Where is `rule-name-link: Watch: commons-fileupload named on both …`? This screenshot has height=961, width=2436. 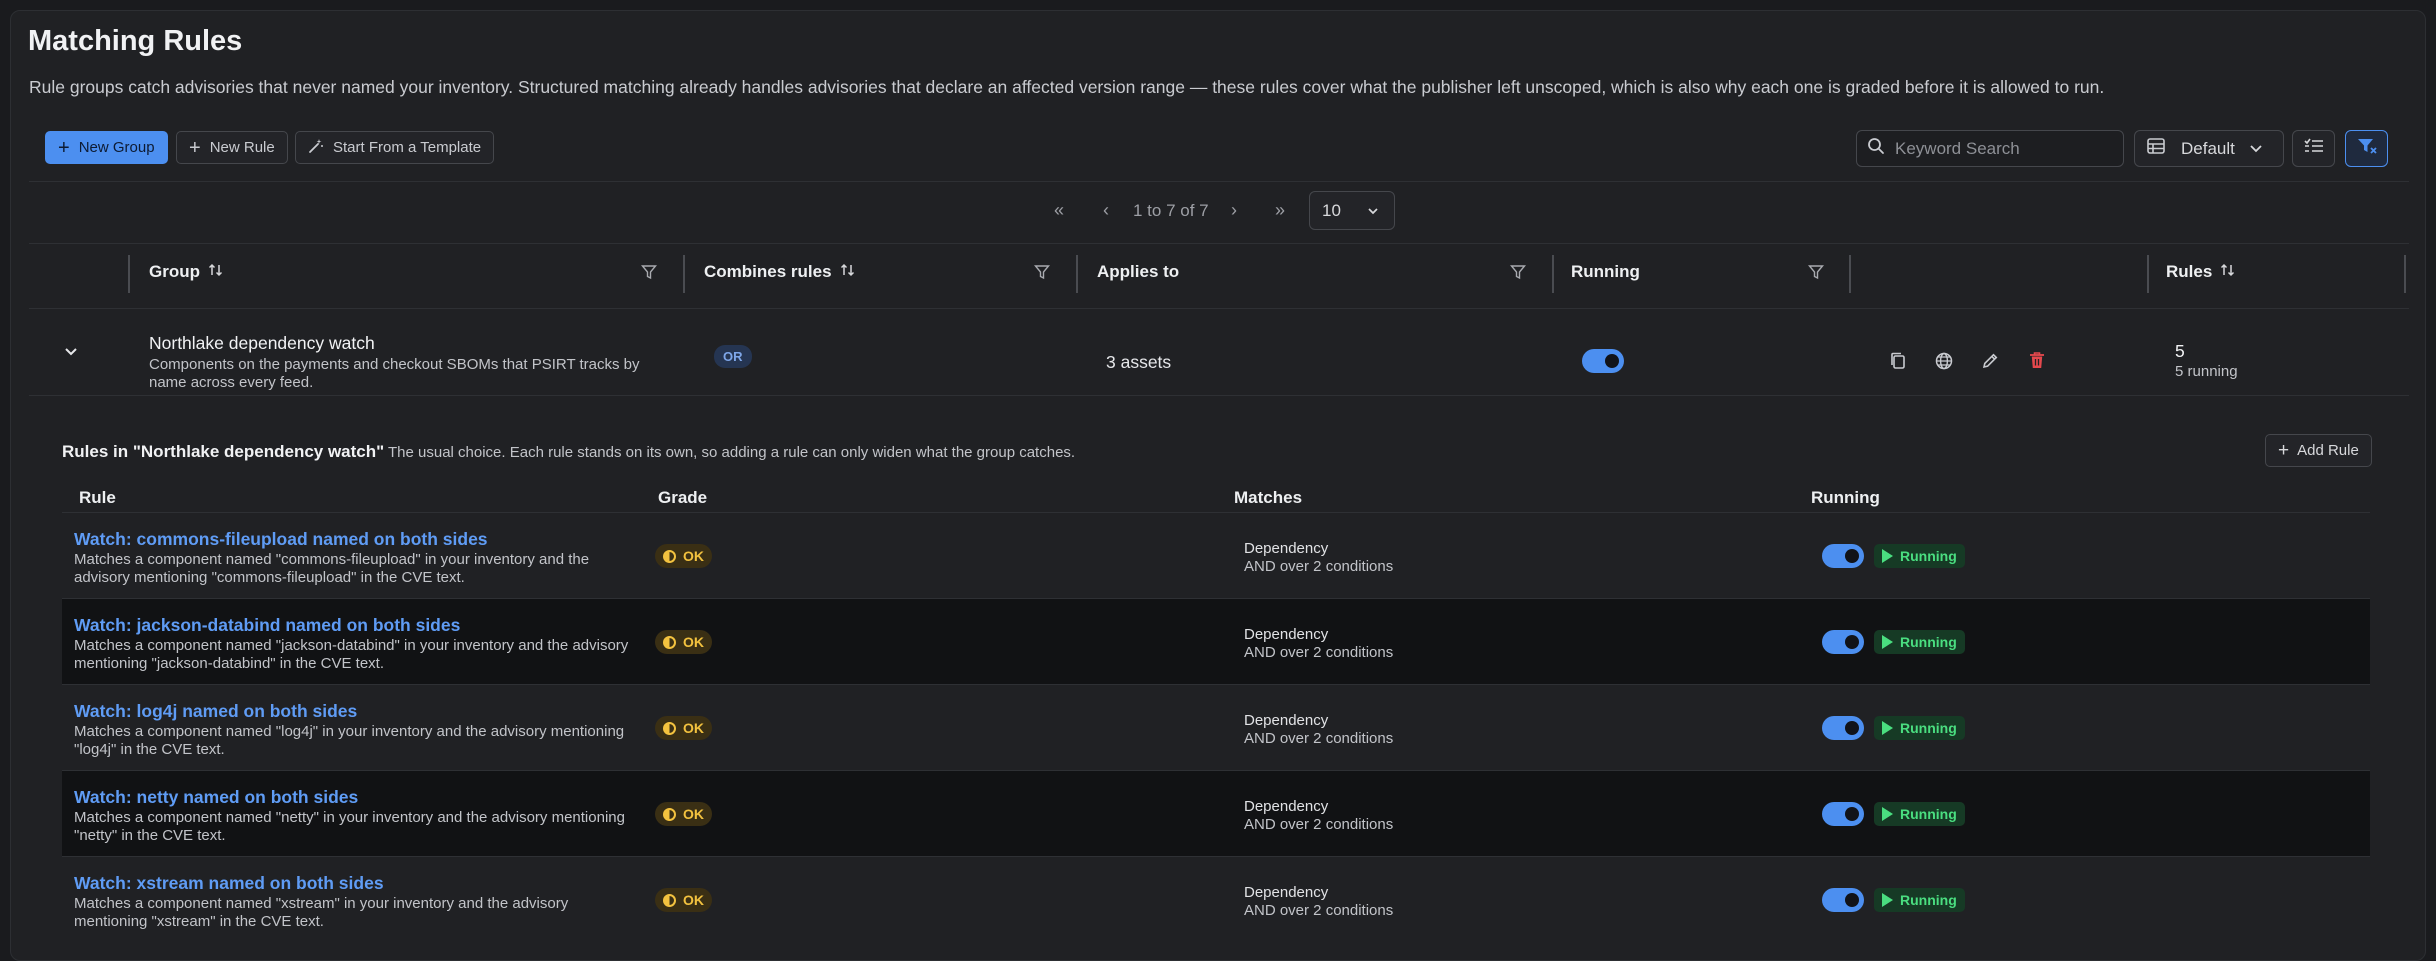 rule-name-link: Watch: commons-fileupload named on both … is located at coordinates (281, 539).